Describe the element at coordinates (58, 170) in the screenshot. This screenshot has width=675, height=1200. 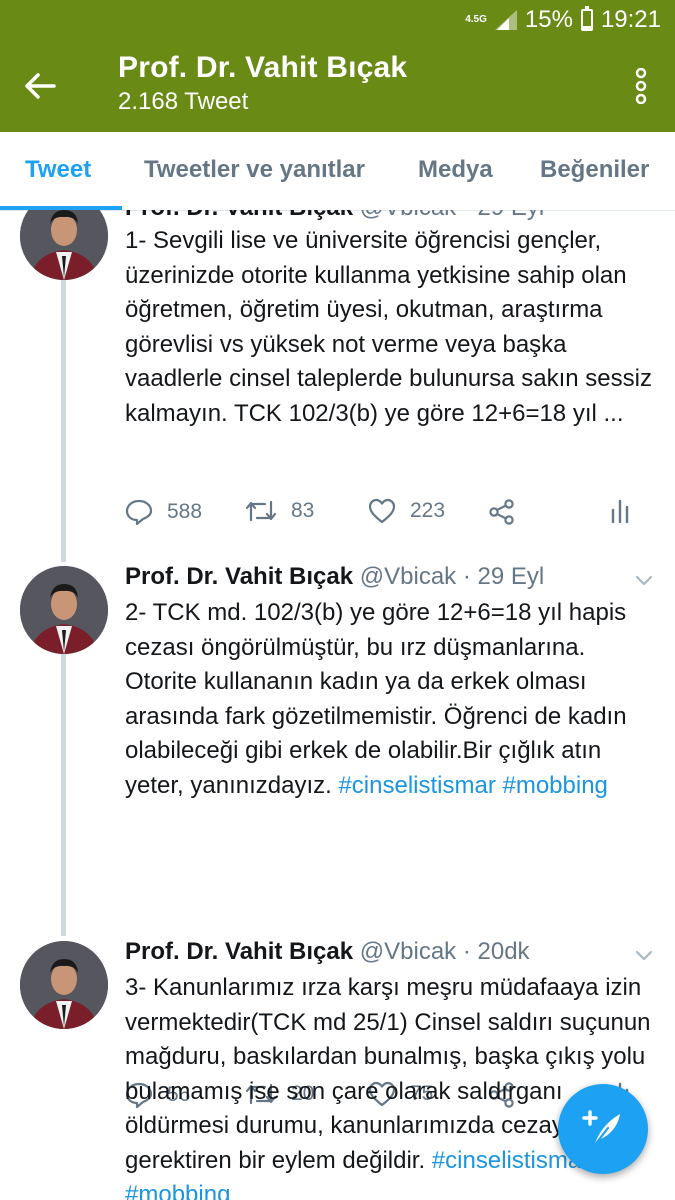
I see `tab-tweet: Tweet` at that location.